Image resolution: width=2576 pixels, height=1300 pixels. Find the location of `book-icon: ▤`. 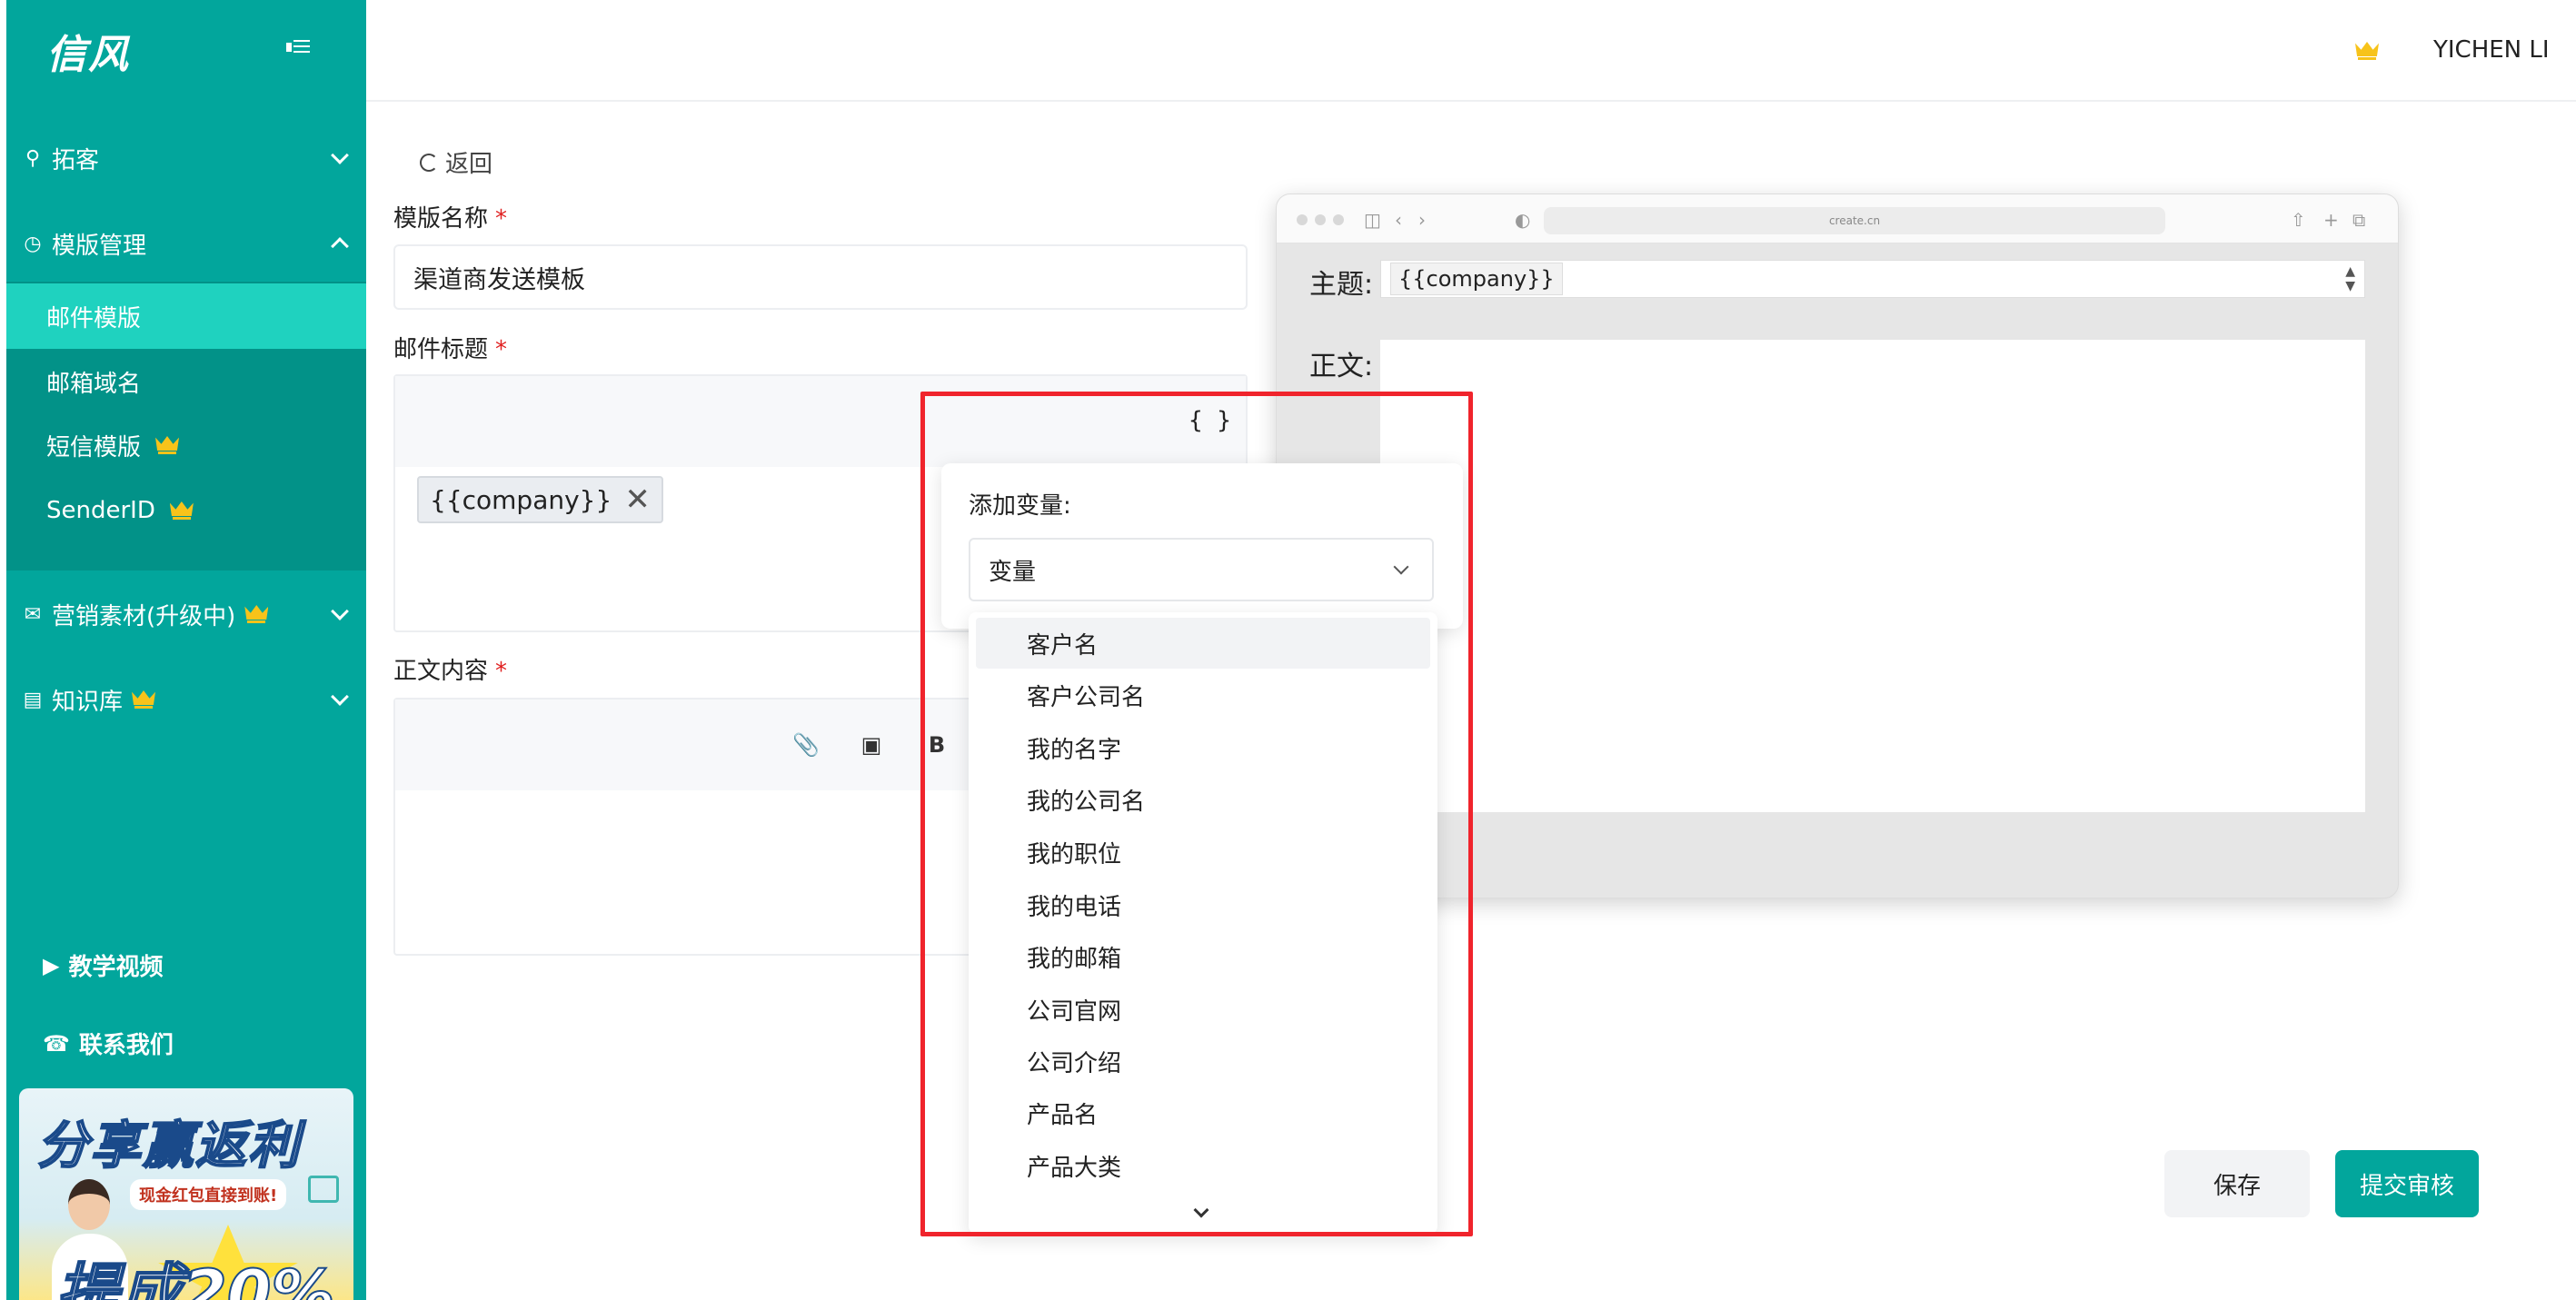

book-icon: ▤ is located at coordinates (33, 699).